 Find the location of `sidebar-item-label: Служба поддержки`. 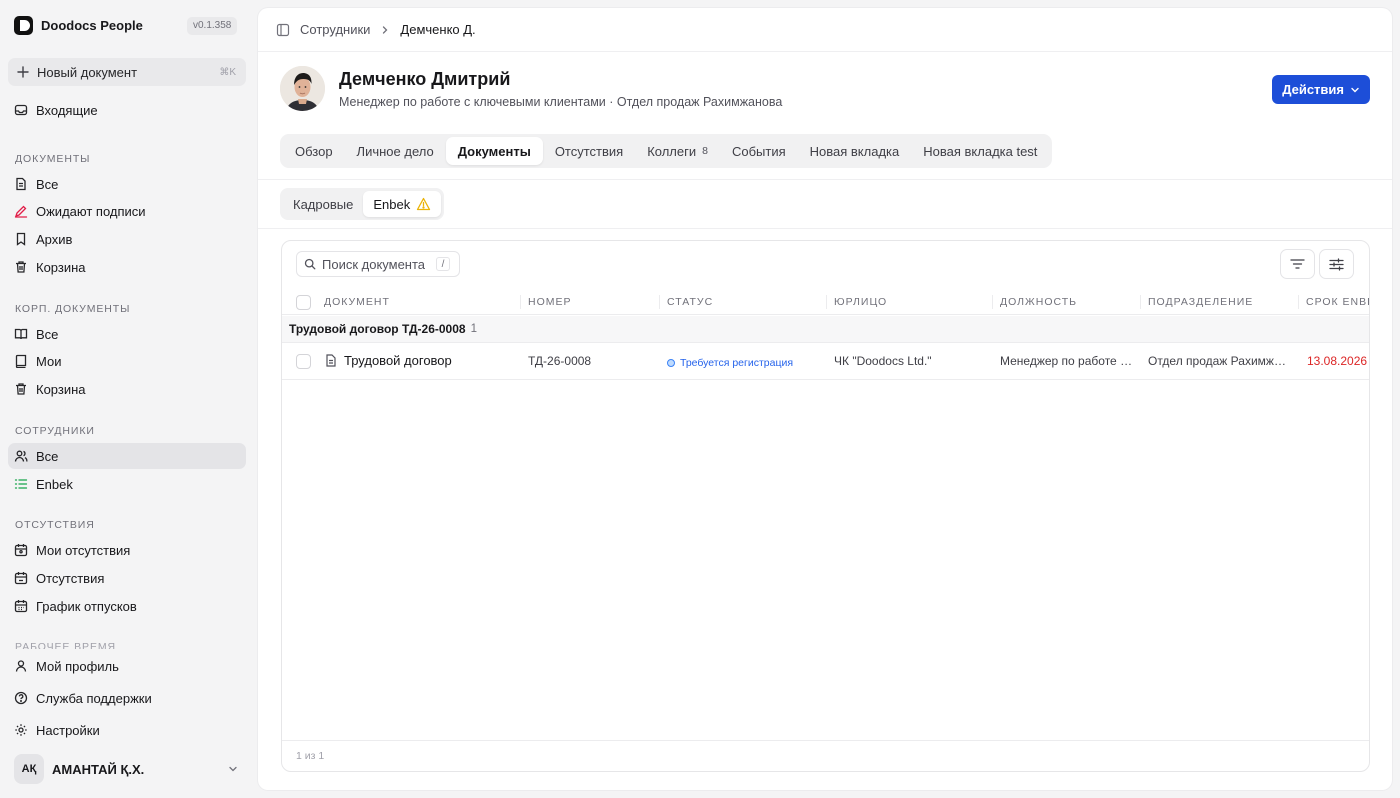

sidebar-item-label: Служба поддержки is located at coordinates (94, 698).